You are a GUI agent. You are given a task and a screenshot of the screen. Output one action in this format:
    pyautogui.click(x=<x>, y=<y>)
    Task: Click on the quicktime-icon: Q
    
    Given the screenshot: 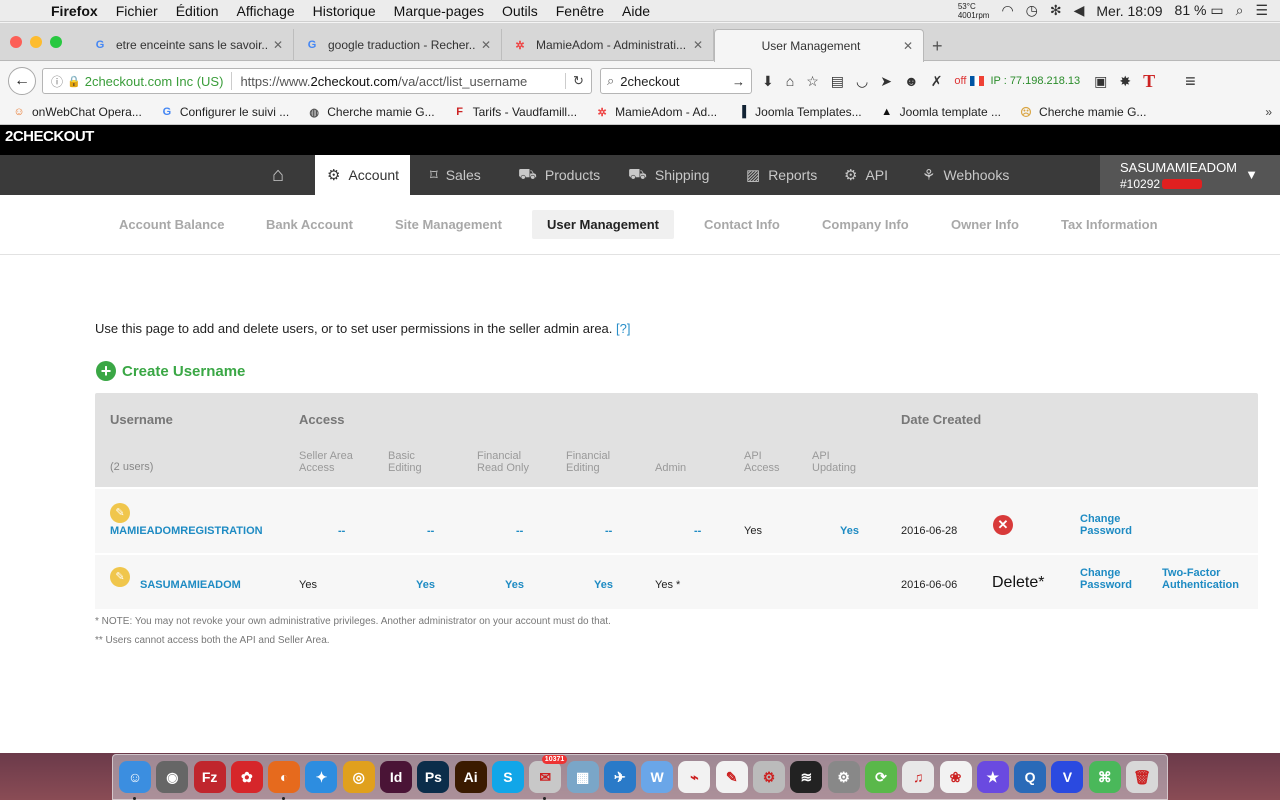 What is the action you would take?
    pyautogui.click(x=1030, y=777)
    